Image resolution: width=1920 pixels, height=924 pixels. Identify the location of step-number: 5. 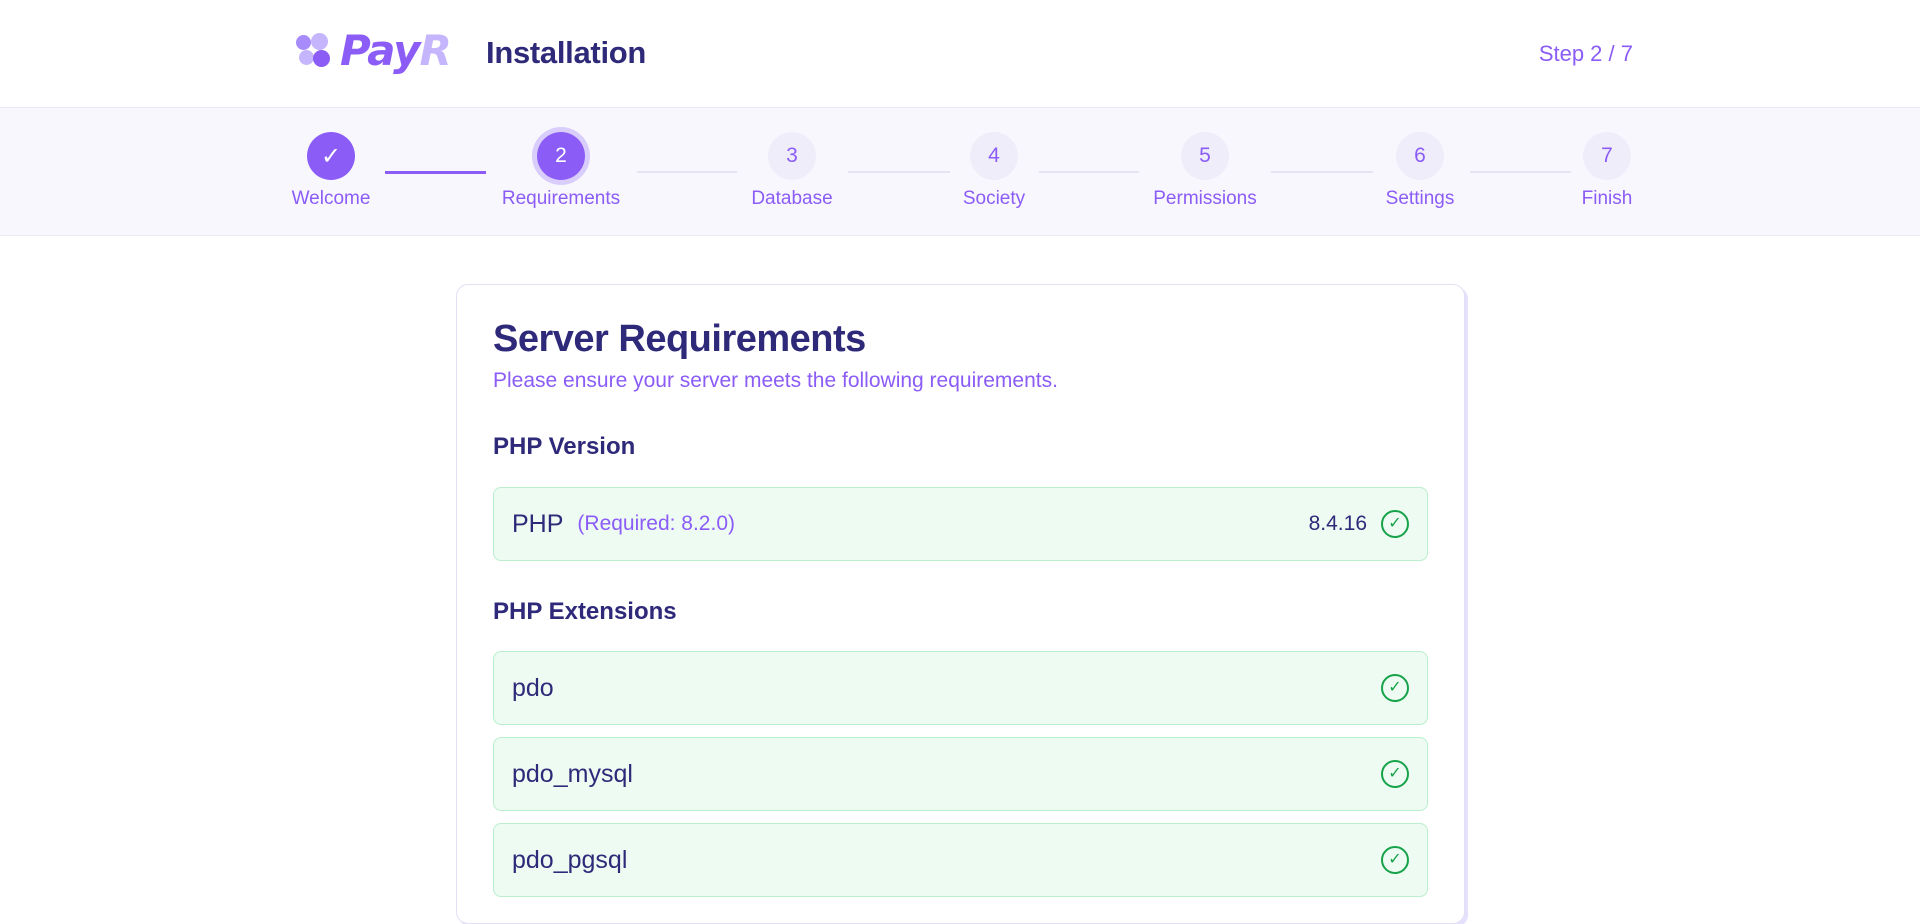
(1205, 156).